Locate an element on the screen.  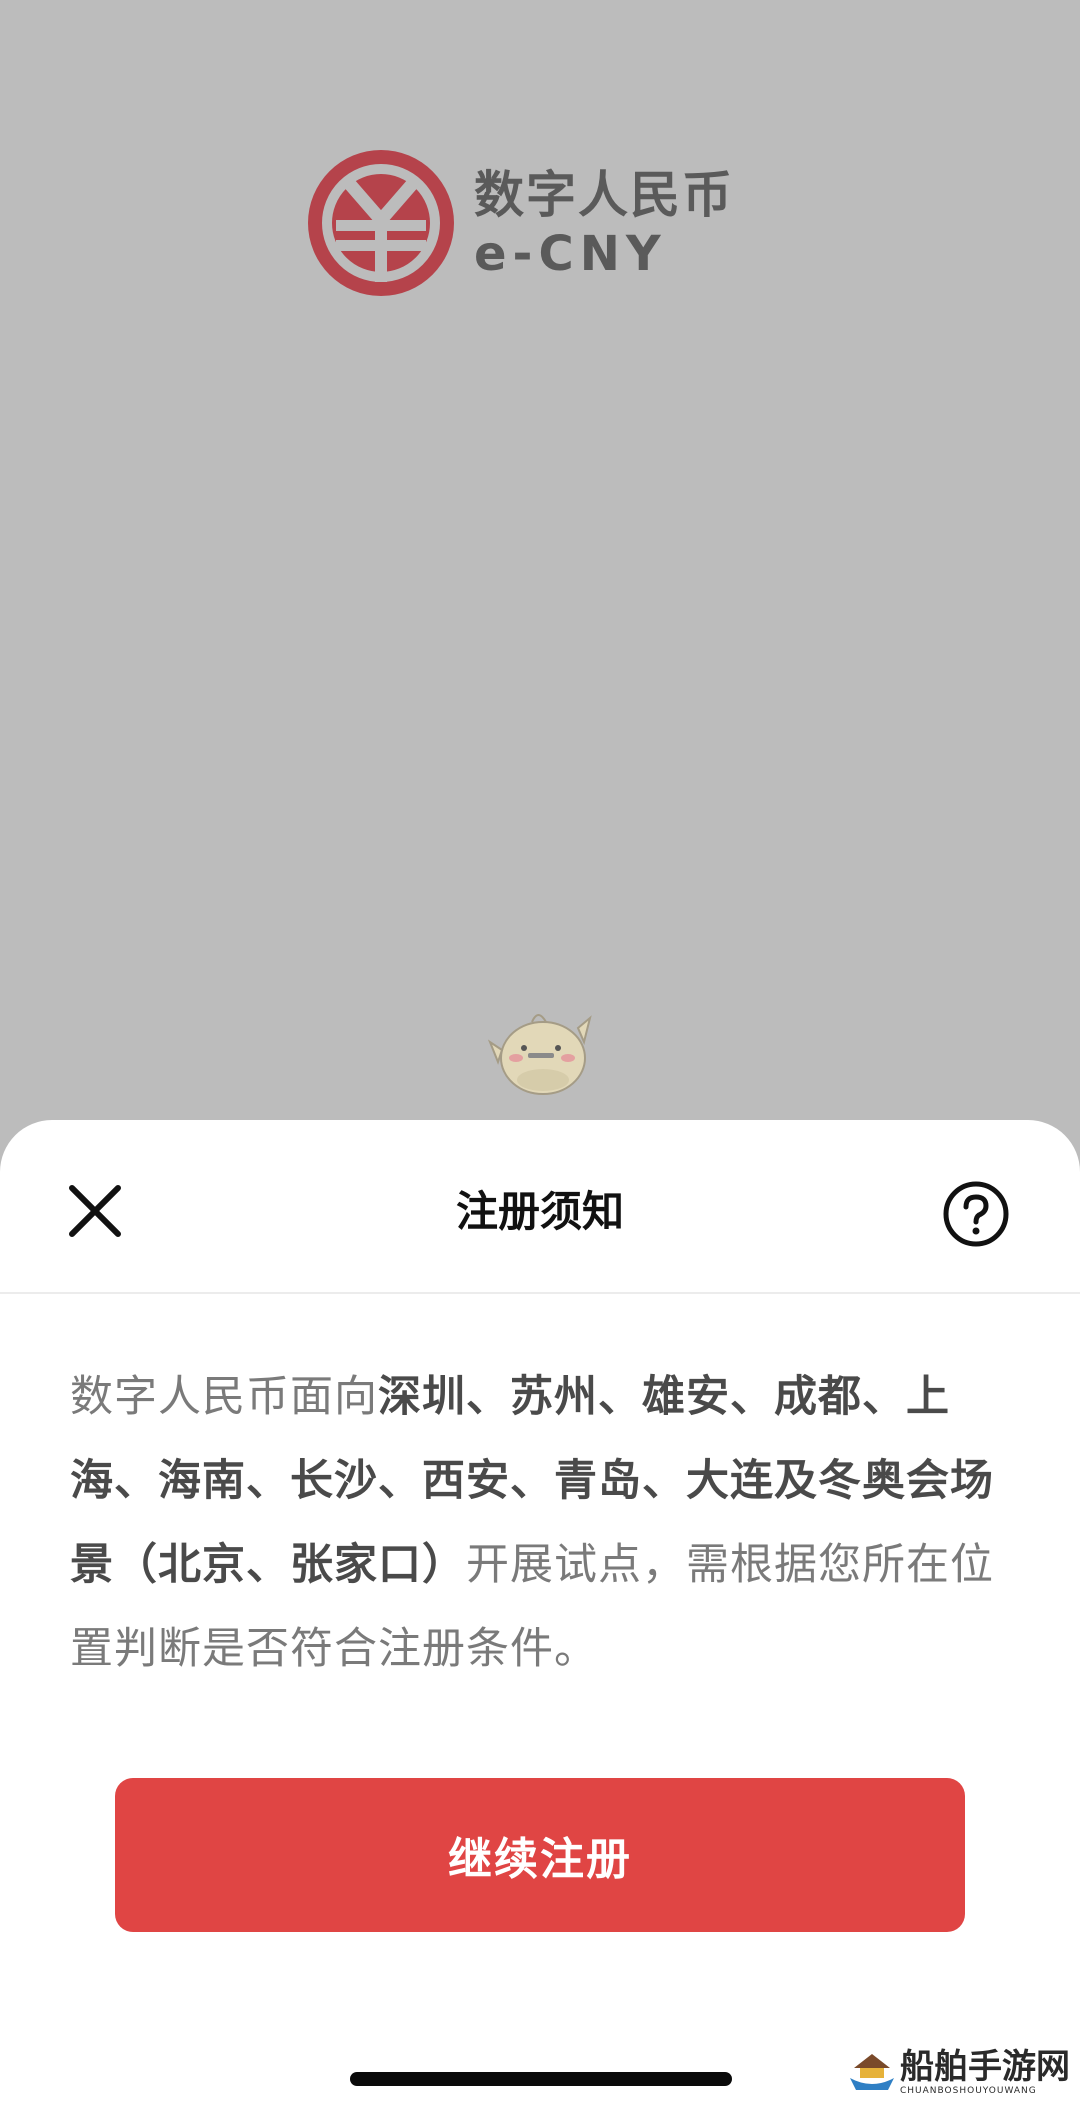
ecny-logo: 数字人民币 e-CNY is located at coordinates (521, 223).